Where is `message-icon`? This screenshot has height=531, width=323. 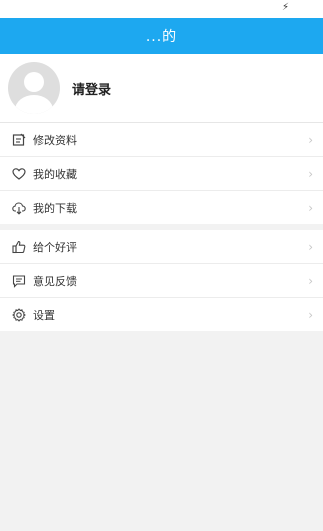
message-icon is located at coordinates (19, 281).